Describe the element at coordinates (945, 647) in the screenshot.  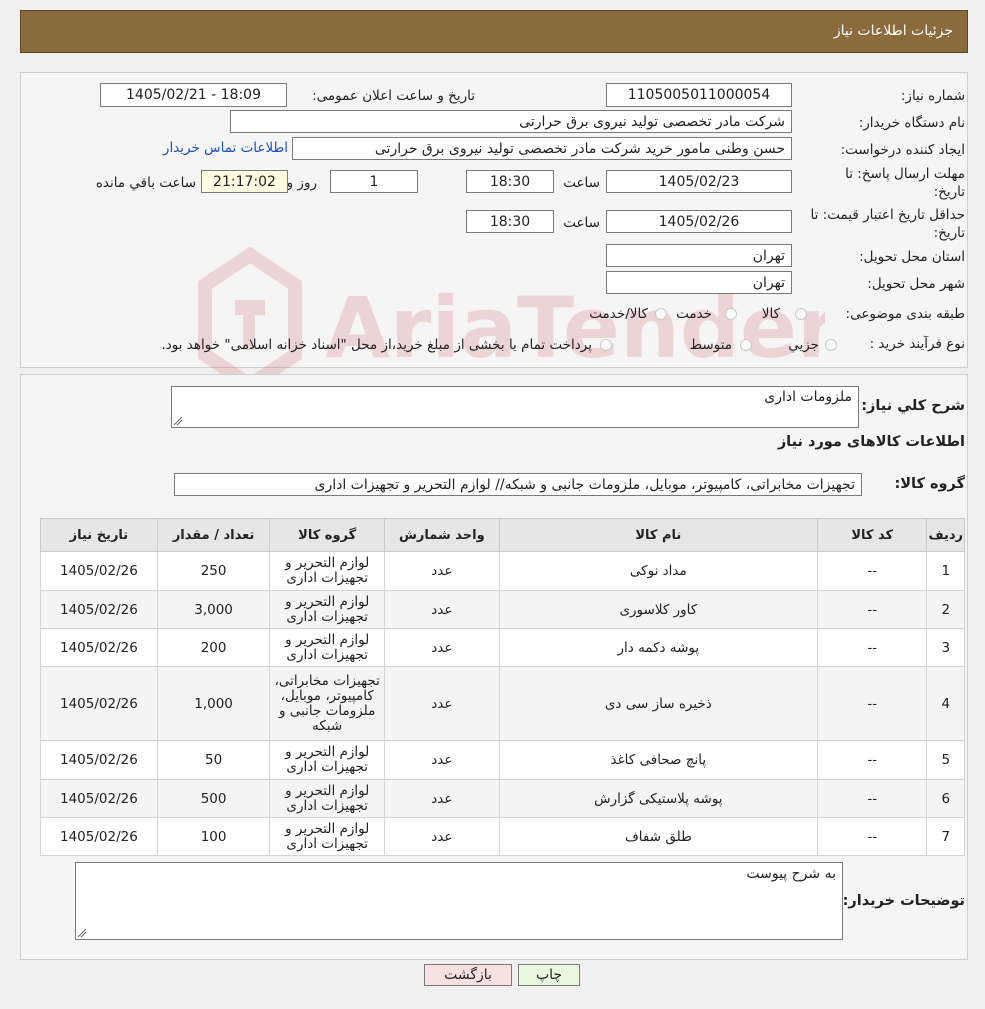
I see `cell-row-number: 3` at that location.